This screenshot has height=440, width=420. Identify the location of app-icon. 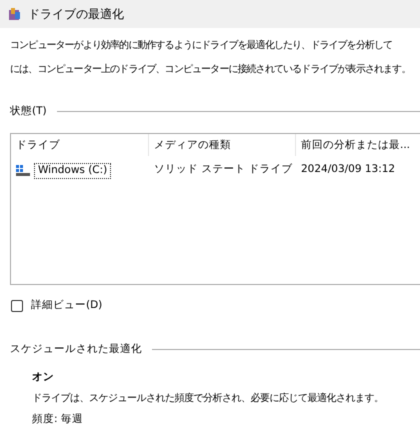
(15, 14).